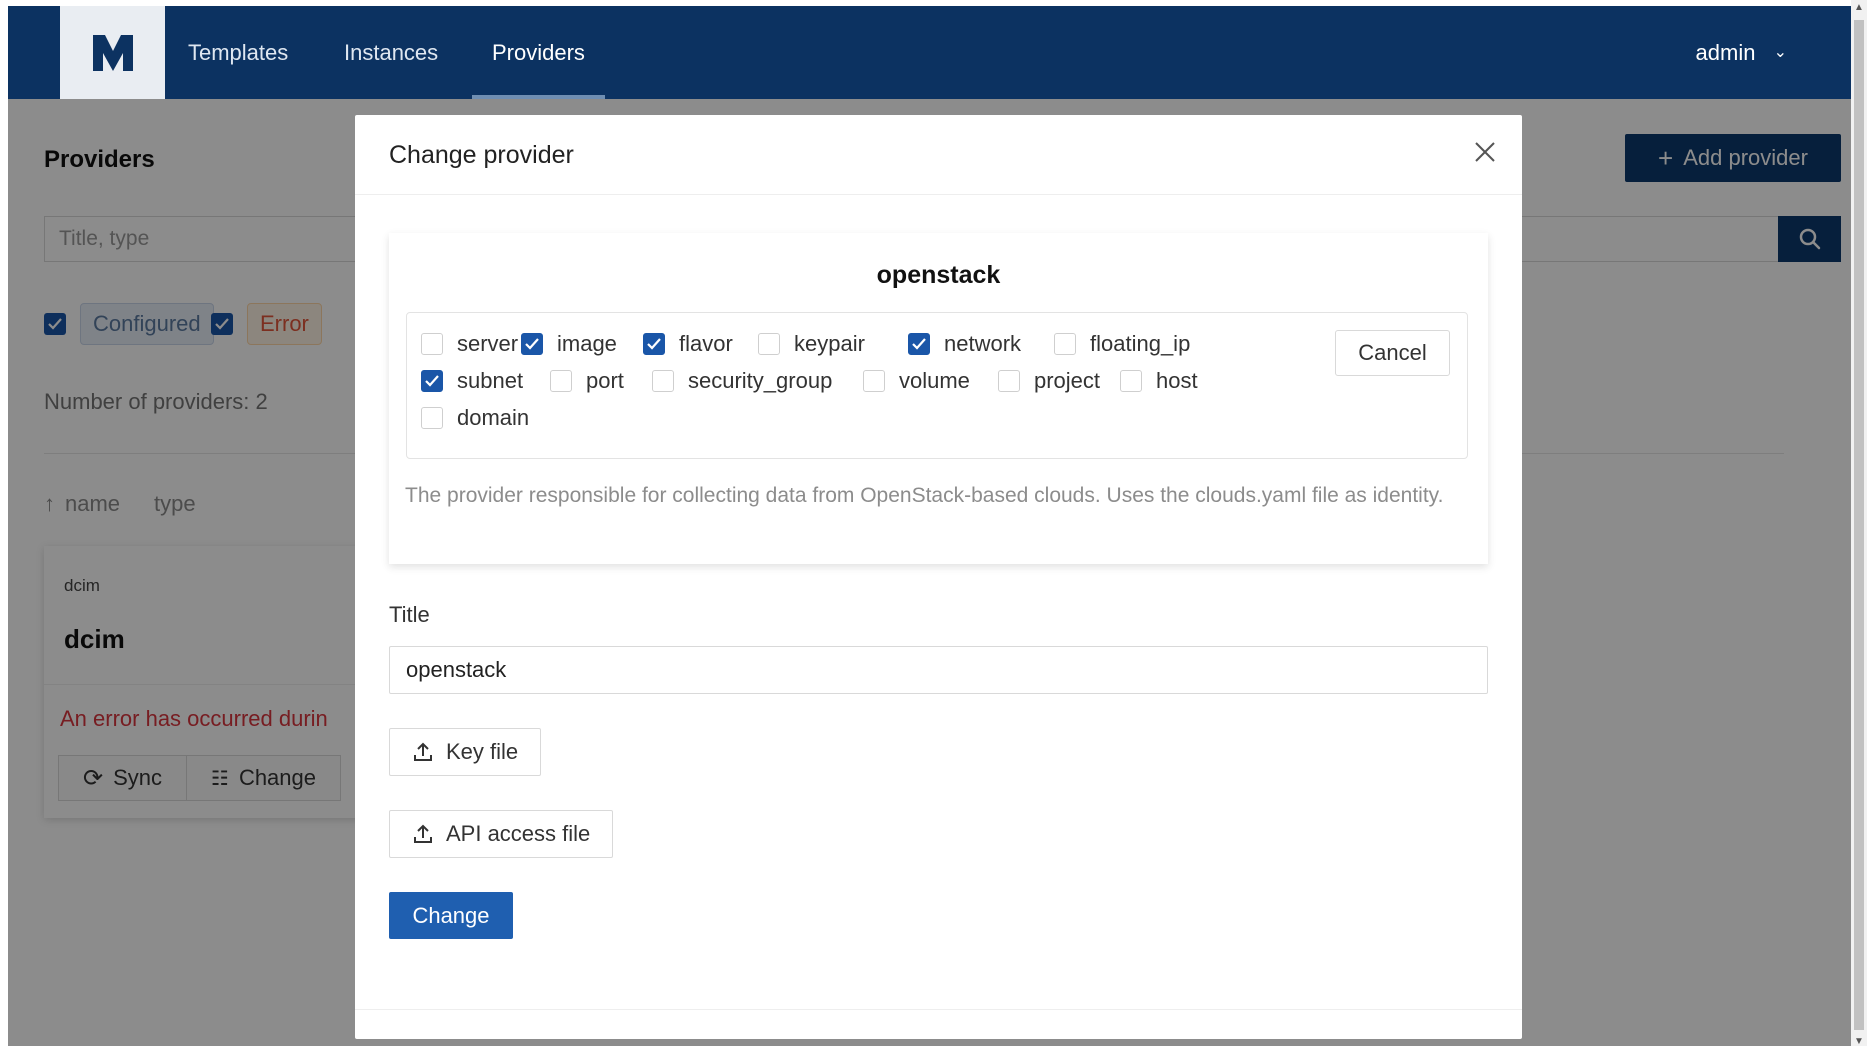 This screenshot has height=1051, width=1867. Describe the element at coordinates (587, 343) in the screenshot. I see `checkbox-label: image` at that location.